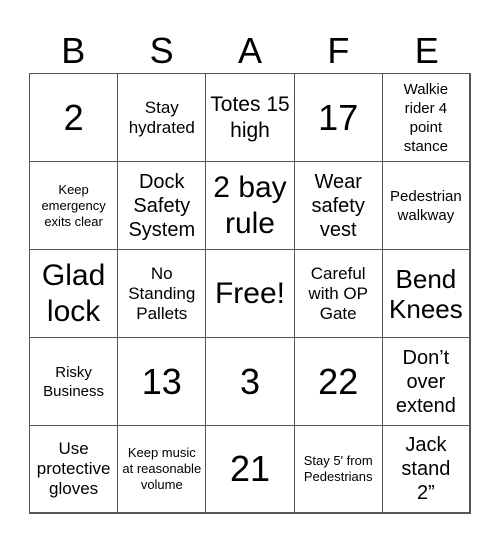 This screenshot has height=544, width=500. I want to click on bingo-cell: Totes 15 high, so click(250, 118).